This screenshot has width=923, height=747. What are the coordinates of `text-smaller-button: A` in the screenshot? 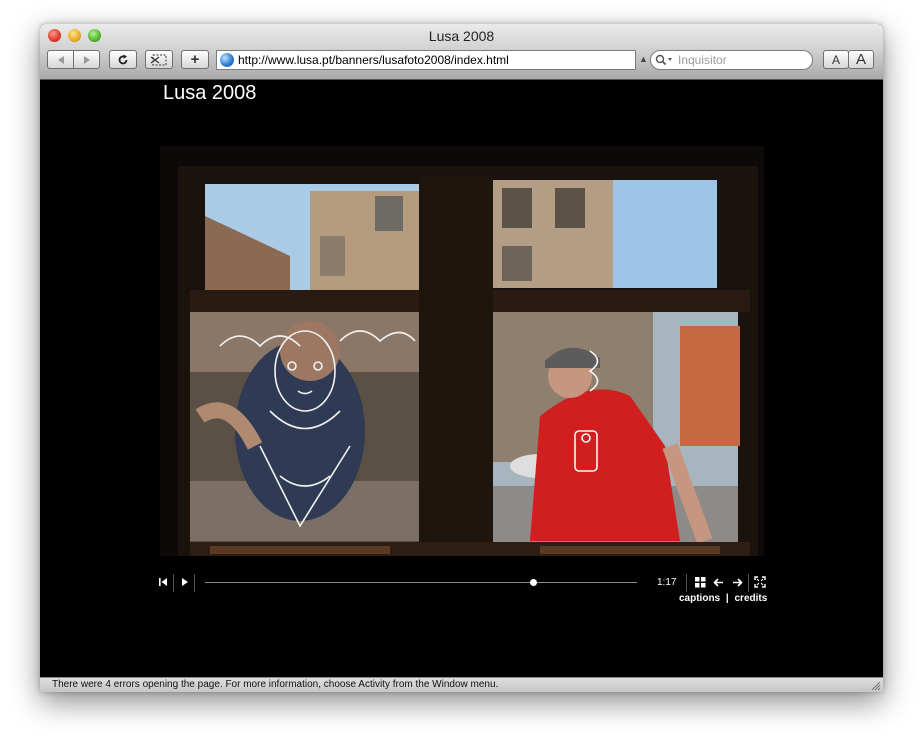 It's located at (836, 59).